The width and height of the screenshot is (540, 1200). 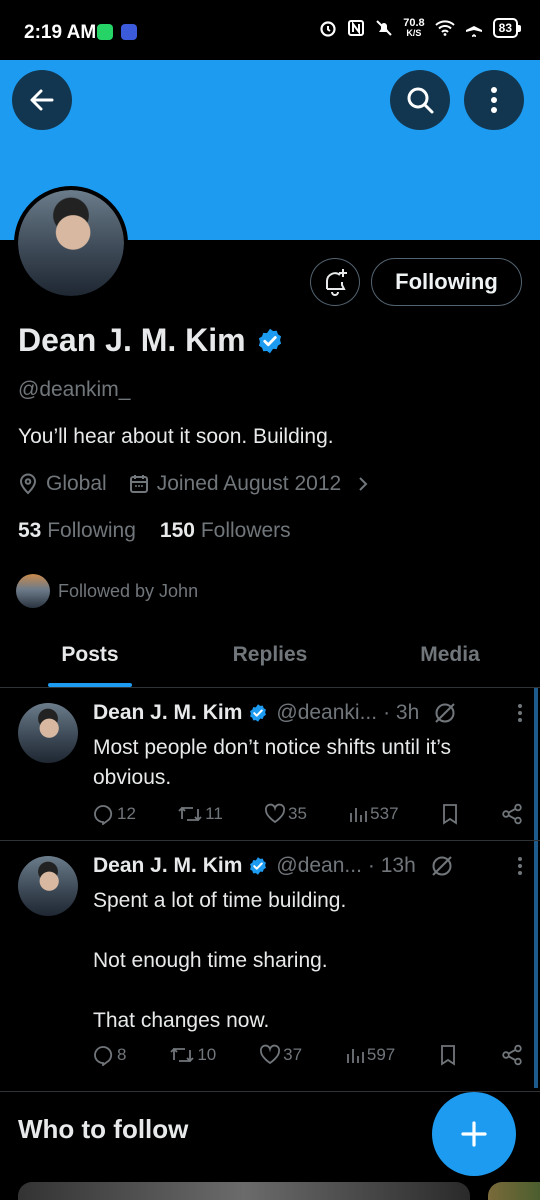 I want to click on search-button, so click(x=420, y=100).